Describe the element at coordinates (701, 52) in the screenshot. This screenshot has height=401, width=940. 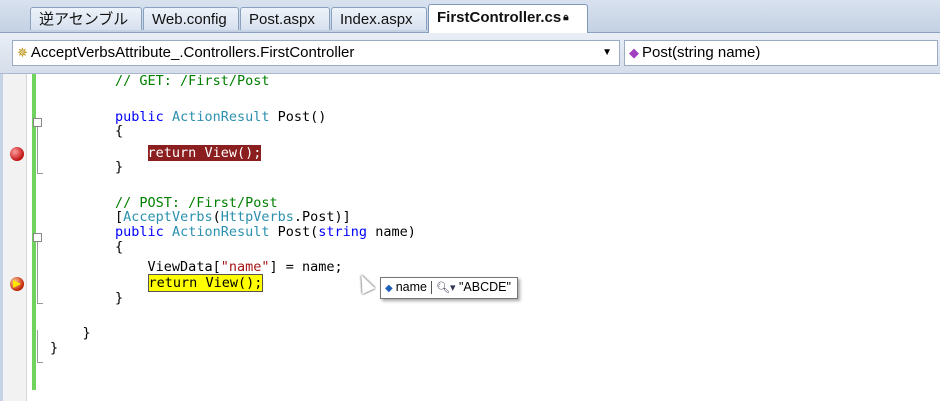
I see `member-combo-value: Post(string name)` at that location.